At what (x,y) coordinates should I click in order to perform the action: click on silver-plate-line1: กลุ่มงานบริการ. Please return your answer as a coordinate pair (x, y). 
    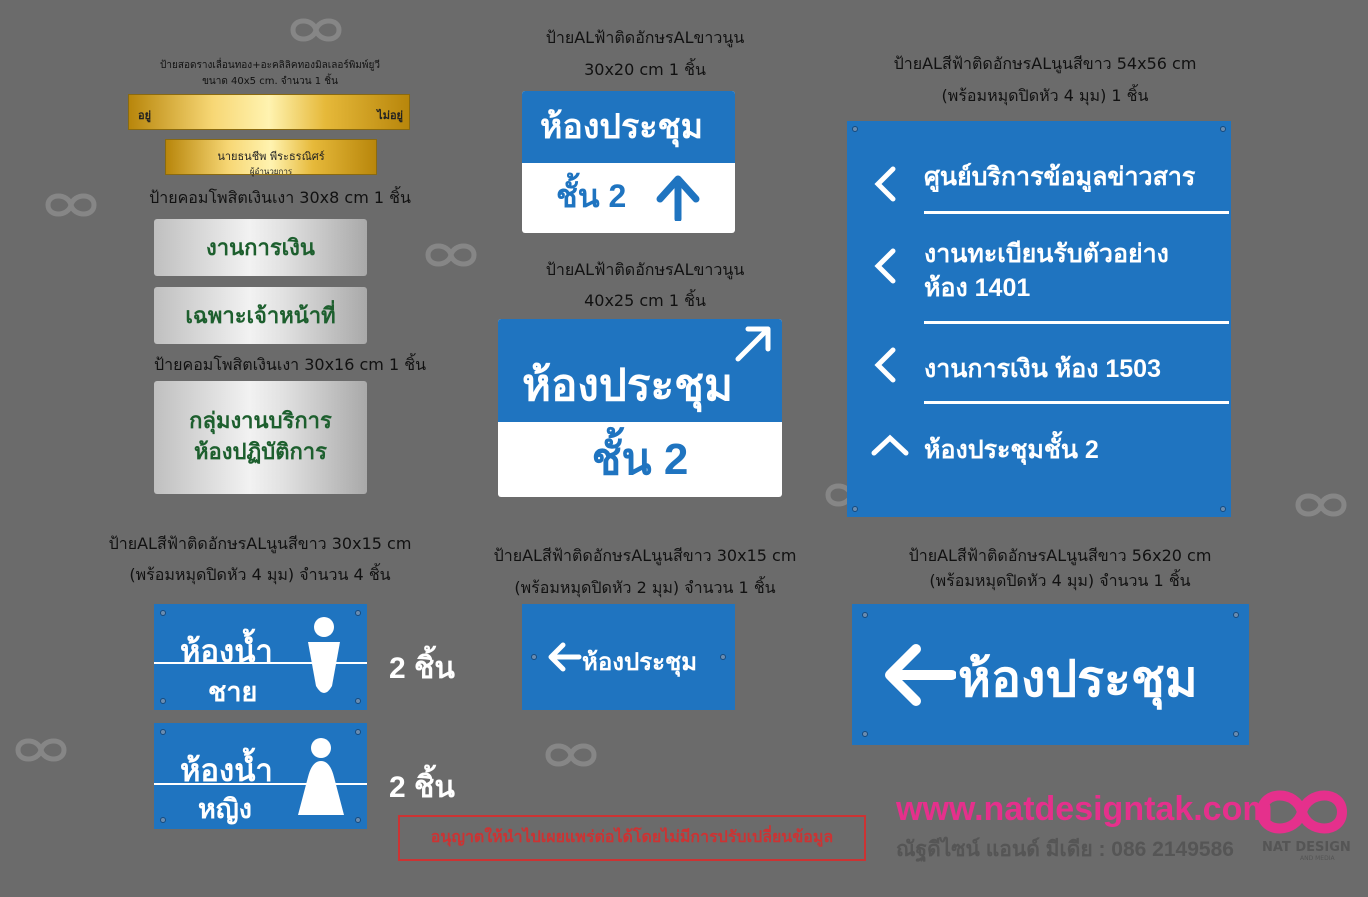
    Looking at the image, I should click on (260, 420).